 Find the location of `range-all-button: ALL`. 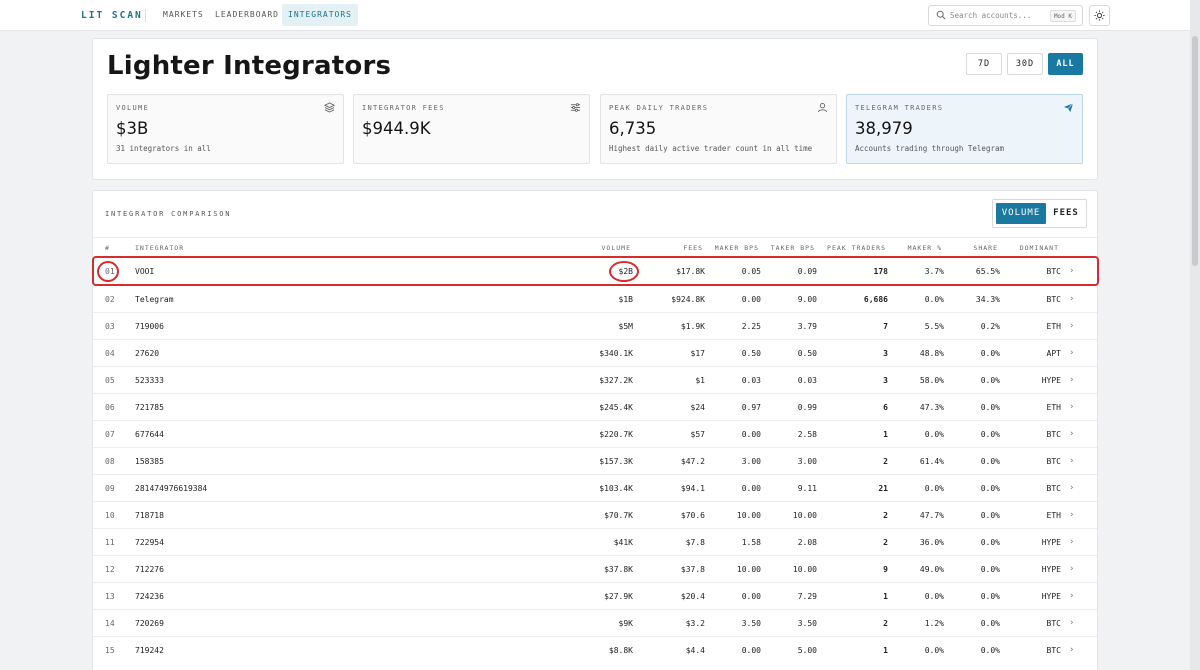

range-all-button: ALL is located at coordinates (1065, 64).